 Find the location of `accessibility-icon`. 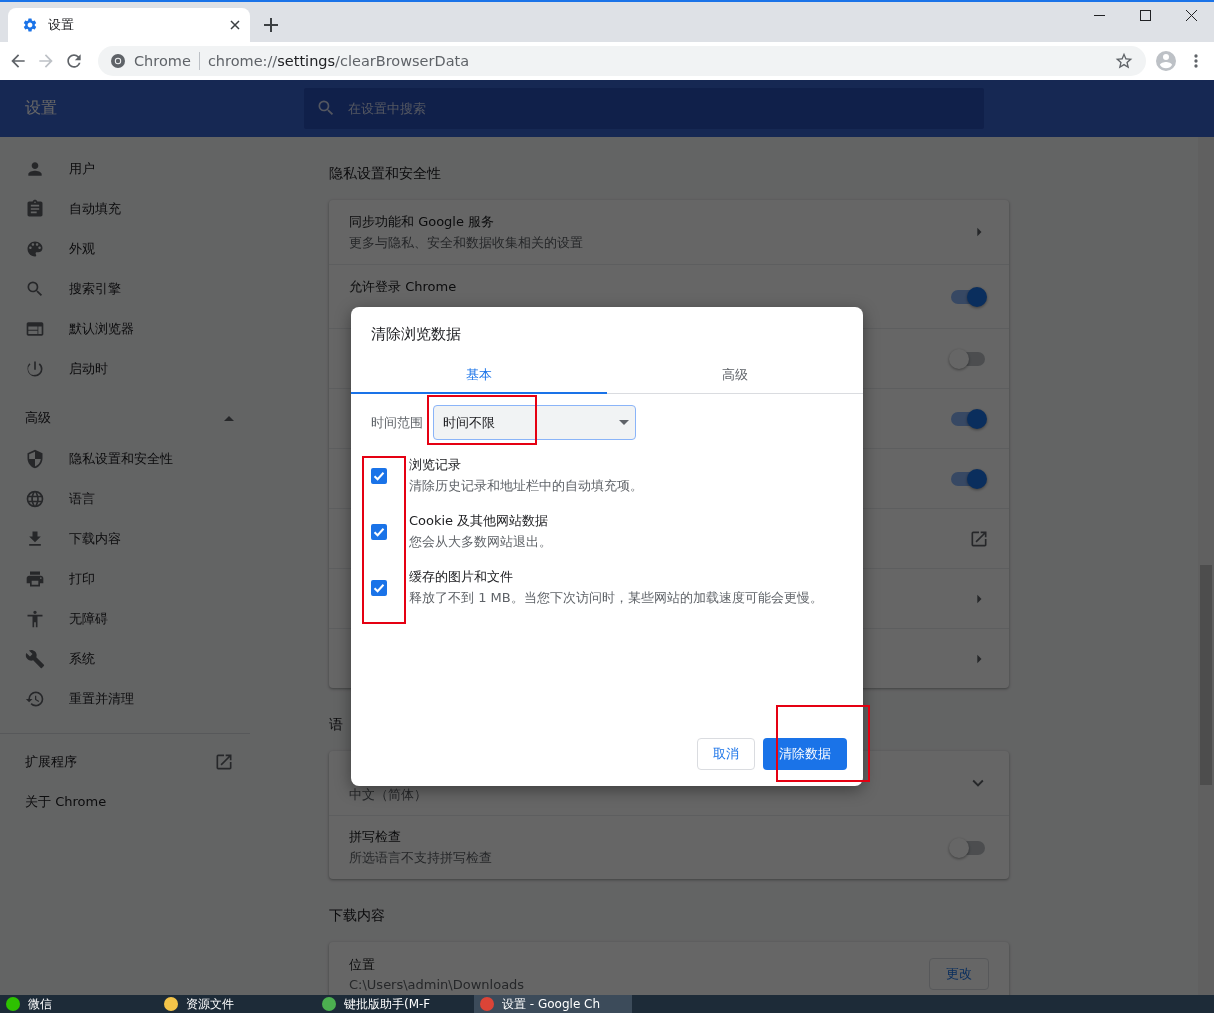

accessibility-icon is located at coordinates (35, 619).